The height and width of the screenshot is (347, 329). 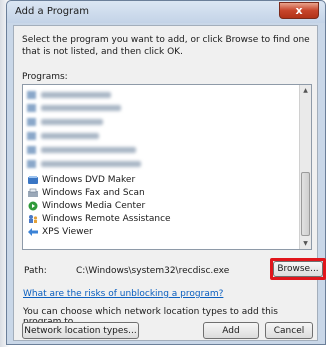 What do you see at coordinates (231, 330) in the screenshot?
I see `add-button: Add` at bounding box center [231, 330].